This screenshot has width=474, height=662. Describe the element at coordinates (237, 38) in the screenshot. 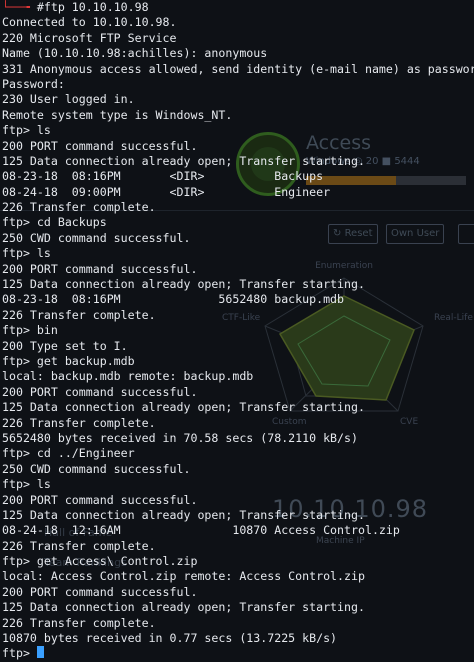

I see `terminal-line: 220 Microsoft FTP Service` at that location.